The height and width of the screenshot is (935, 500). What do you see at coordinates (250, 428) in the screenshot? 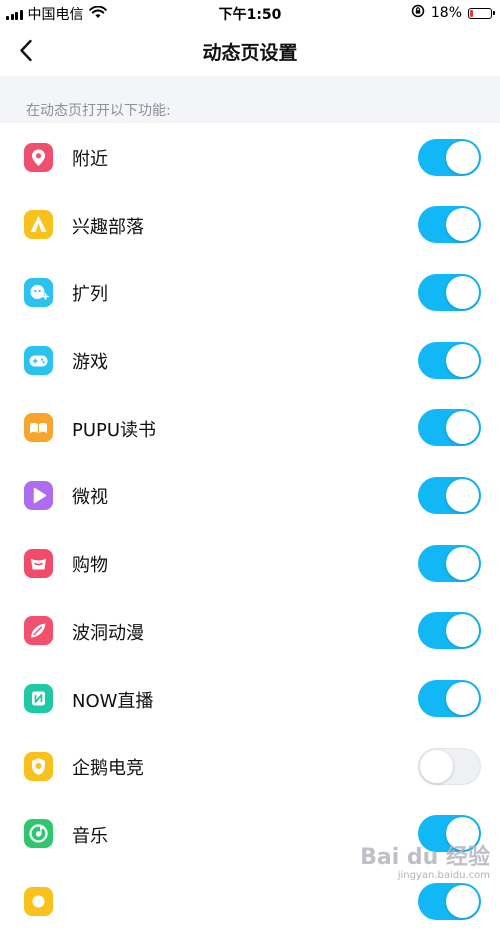
I see `settings-row: PUPU读书` at bounding box center [250, 428].